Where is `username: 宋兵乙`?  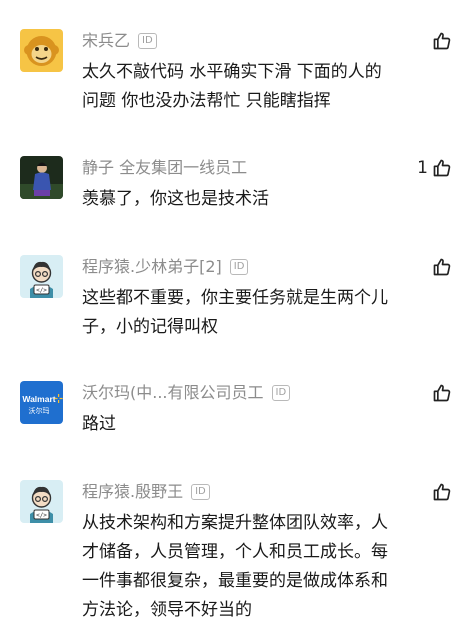 username: 宋兵乙 is located at coordinates (106, 41).